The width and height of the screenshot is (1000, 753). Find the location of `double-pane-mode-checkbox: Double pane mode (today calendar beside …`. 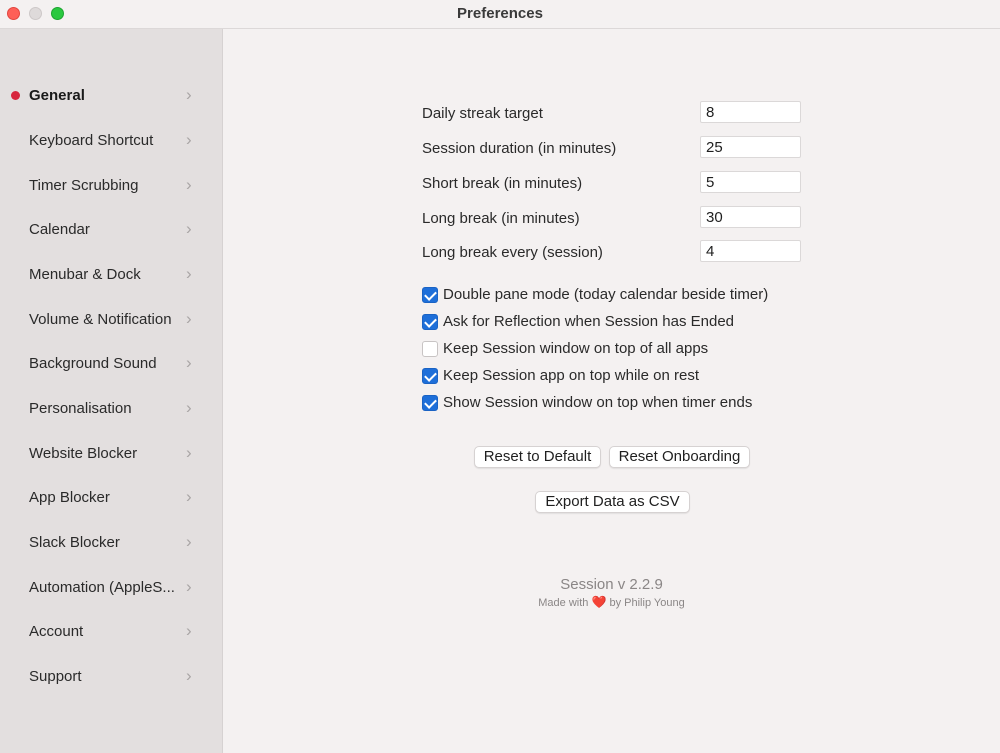

double-pane-mode-checkbox: Double pane mode (today calendar beside … is located at coordinates (612, 296).